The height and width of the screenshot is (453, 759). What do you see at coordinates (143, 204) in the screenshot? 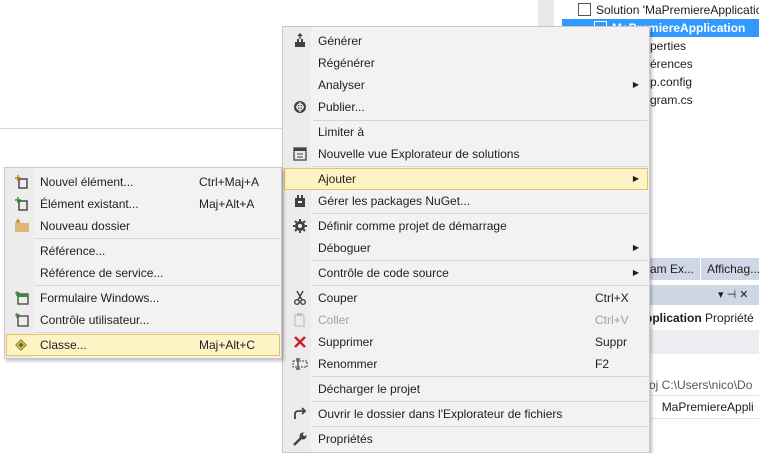
I see `submenu-item-existing-item: Élément existant... Maj+Alt+A` at bounding box center [143, 204].